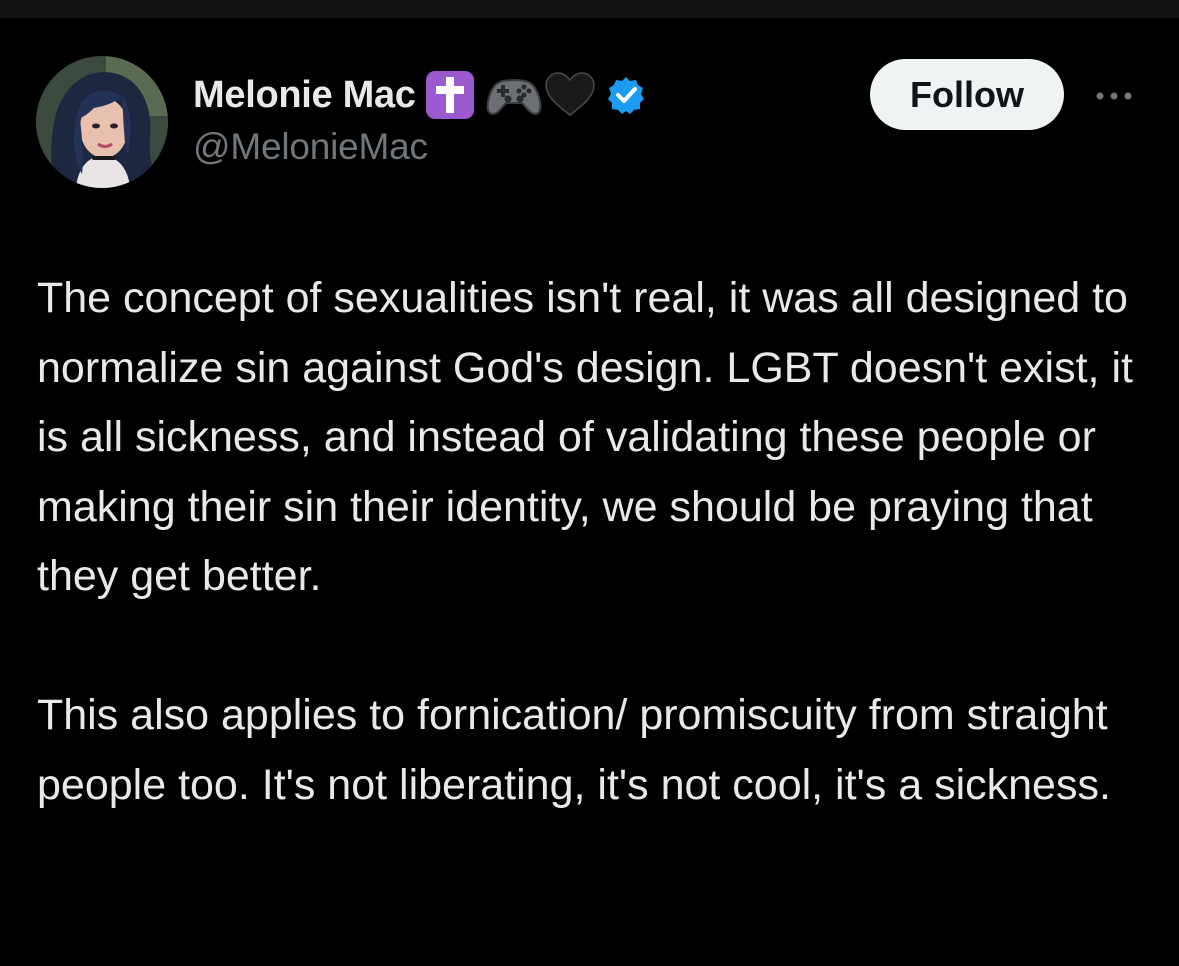  Describe the element at coordinates (513, 95) in the screenshot. I see `game-controller-emoji` at that location.